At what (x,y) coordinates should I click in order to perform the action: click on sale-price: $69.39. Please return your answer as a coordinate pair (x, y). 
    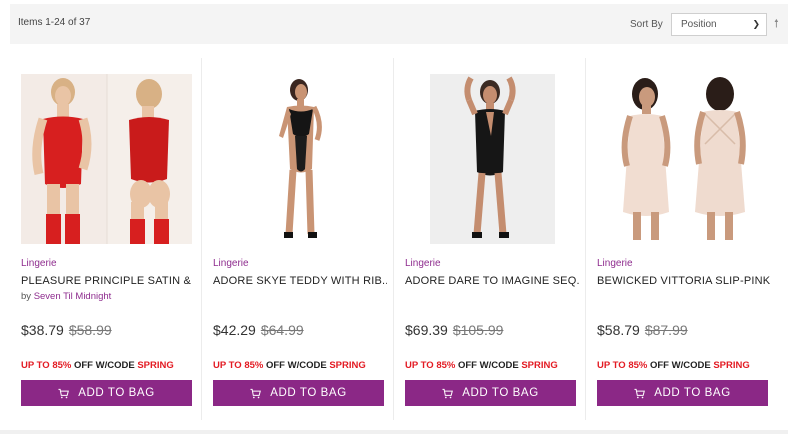
    Looking at the image, I should click on (426, 330).